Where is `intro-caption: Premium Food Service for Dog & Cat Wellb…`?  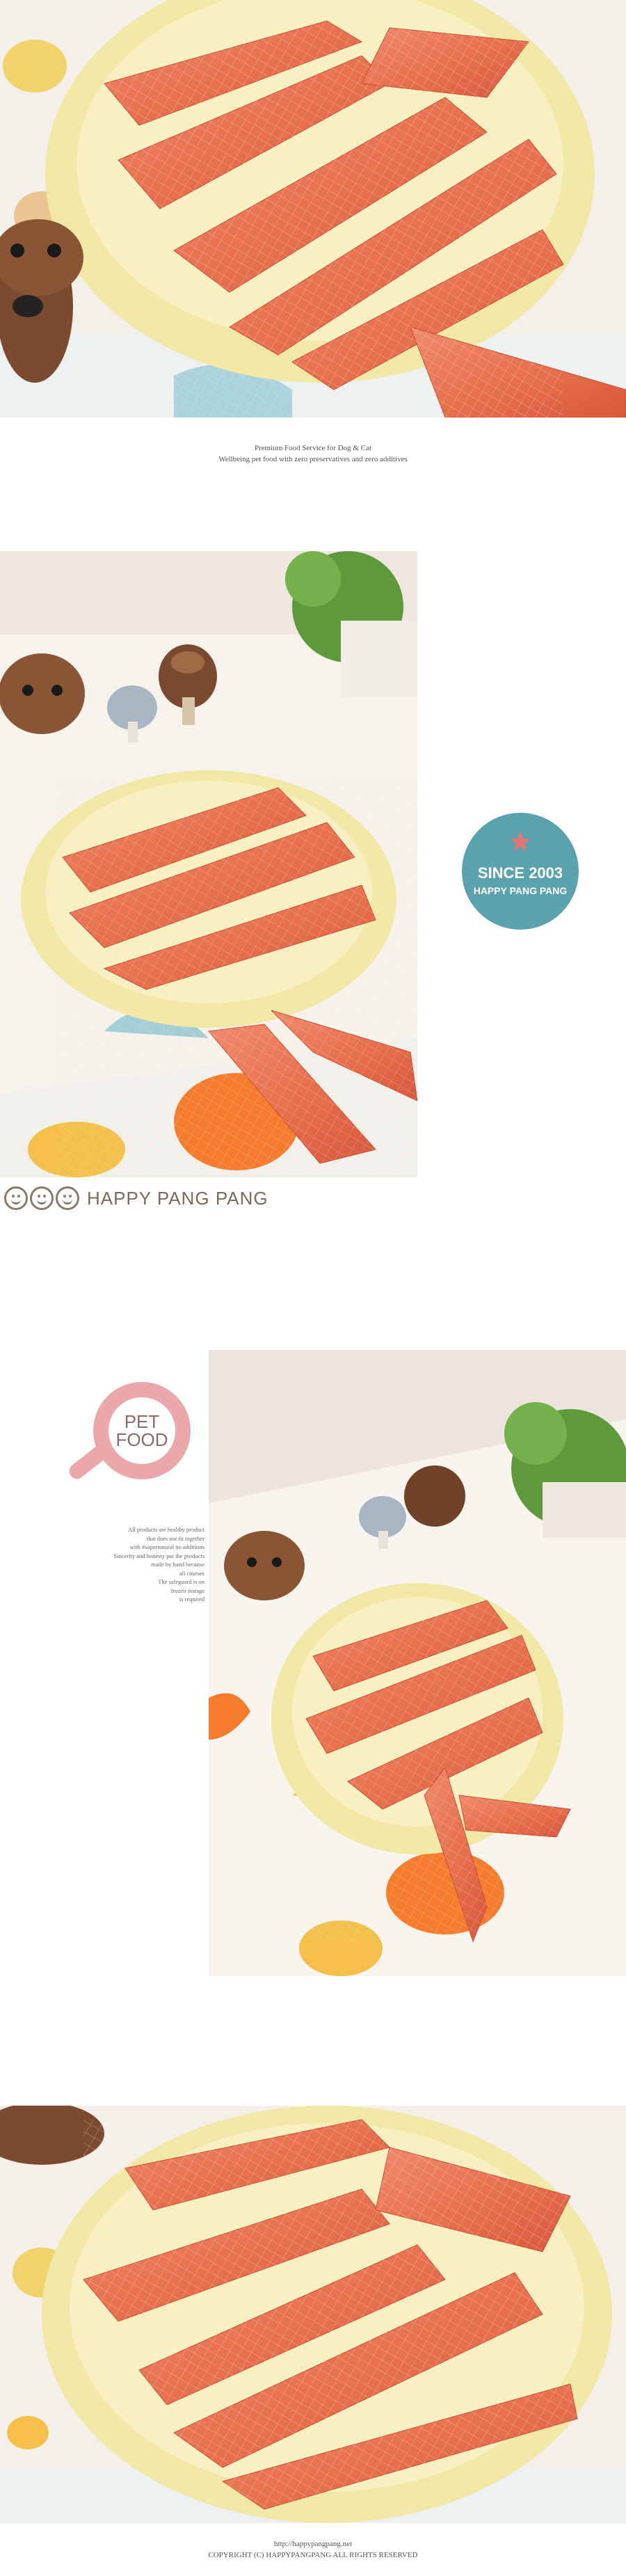 intro-caption: Premium Food Service for Dog & Cat Wellb… is located at coordinates (313, 454).